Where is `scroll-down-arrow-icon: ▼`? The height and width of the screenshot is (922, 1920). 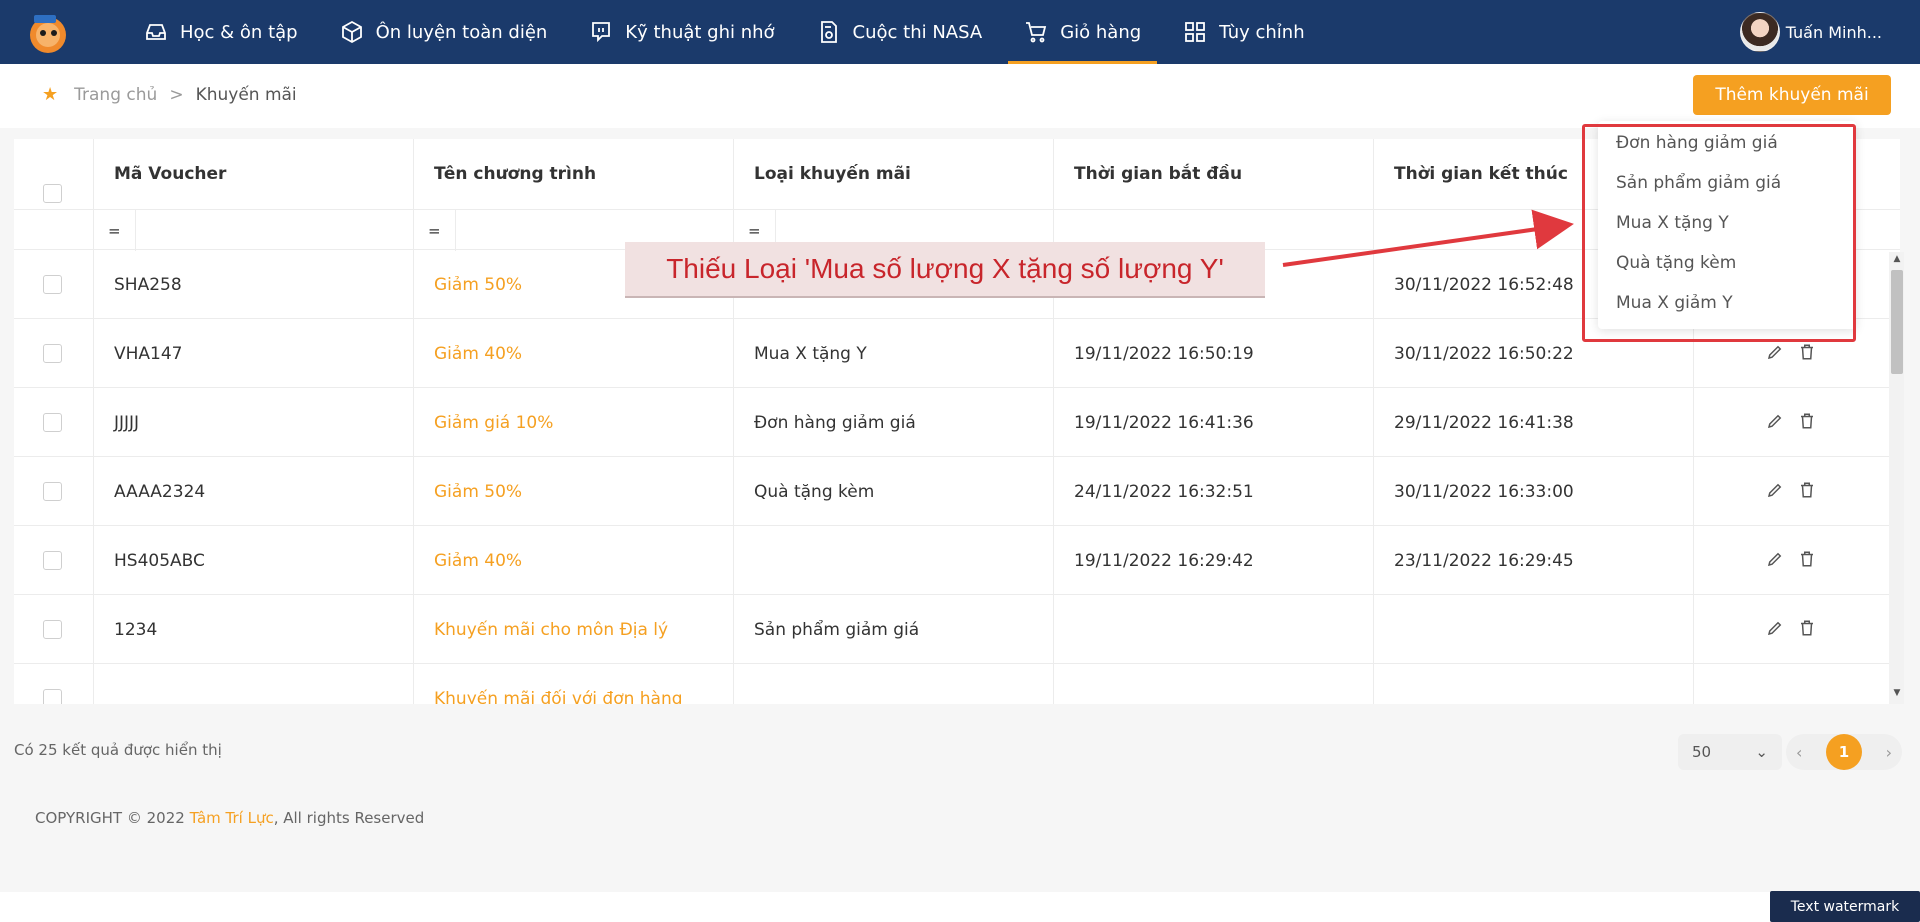
scroll-down-arrow-icon: ▼ is located at coordinates (1897, 693).